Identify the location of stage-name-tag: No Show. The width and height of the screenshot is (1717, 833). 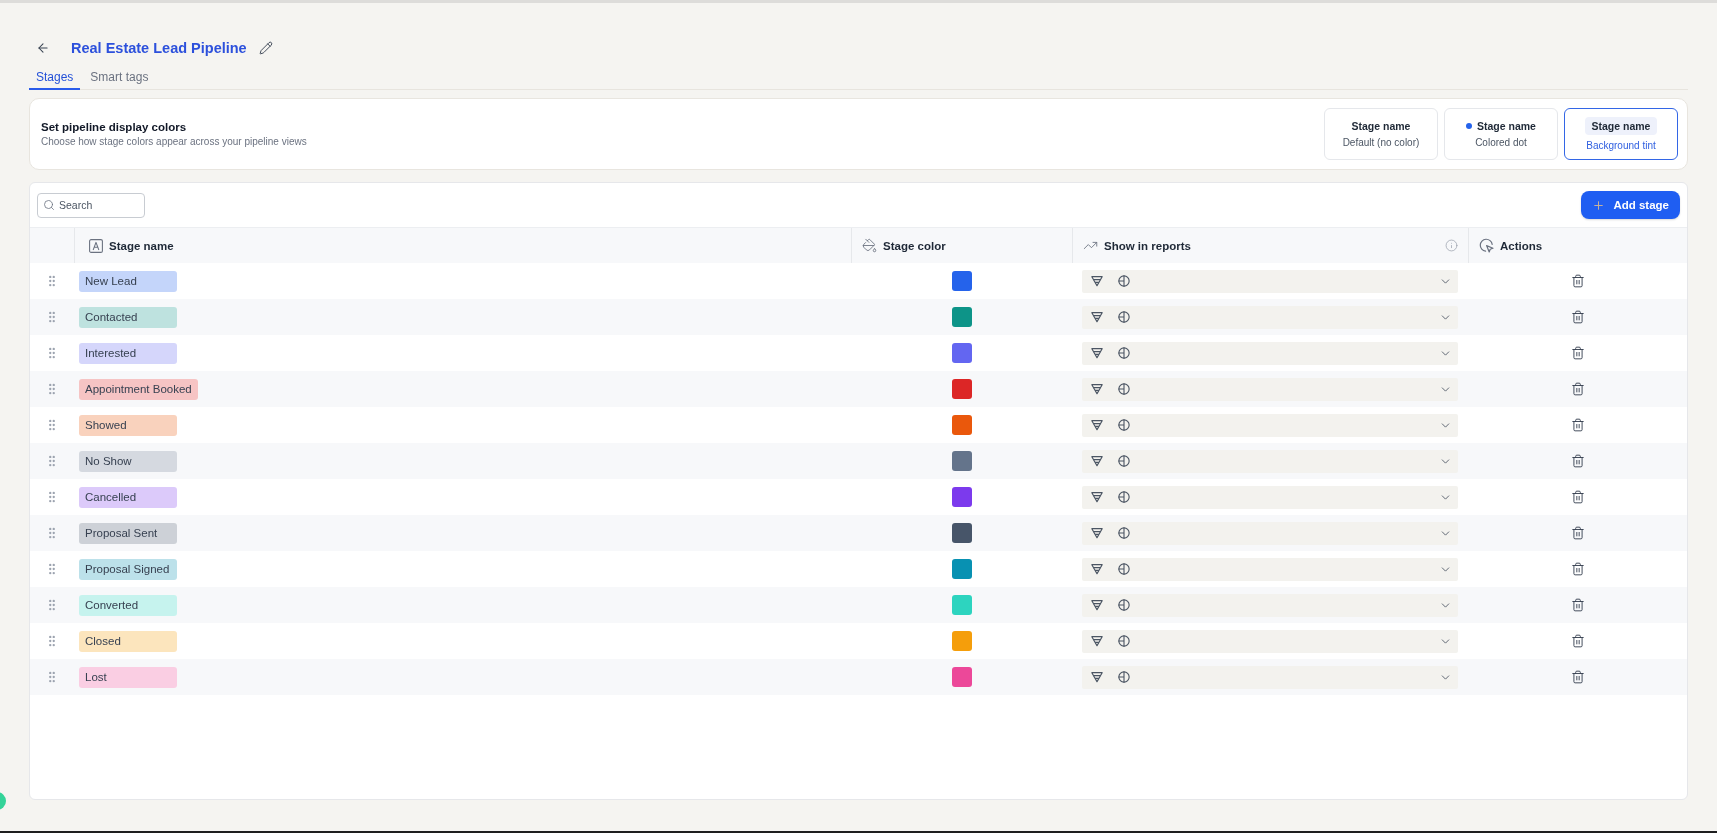
(128, 461).